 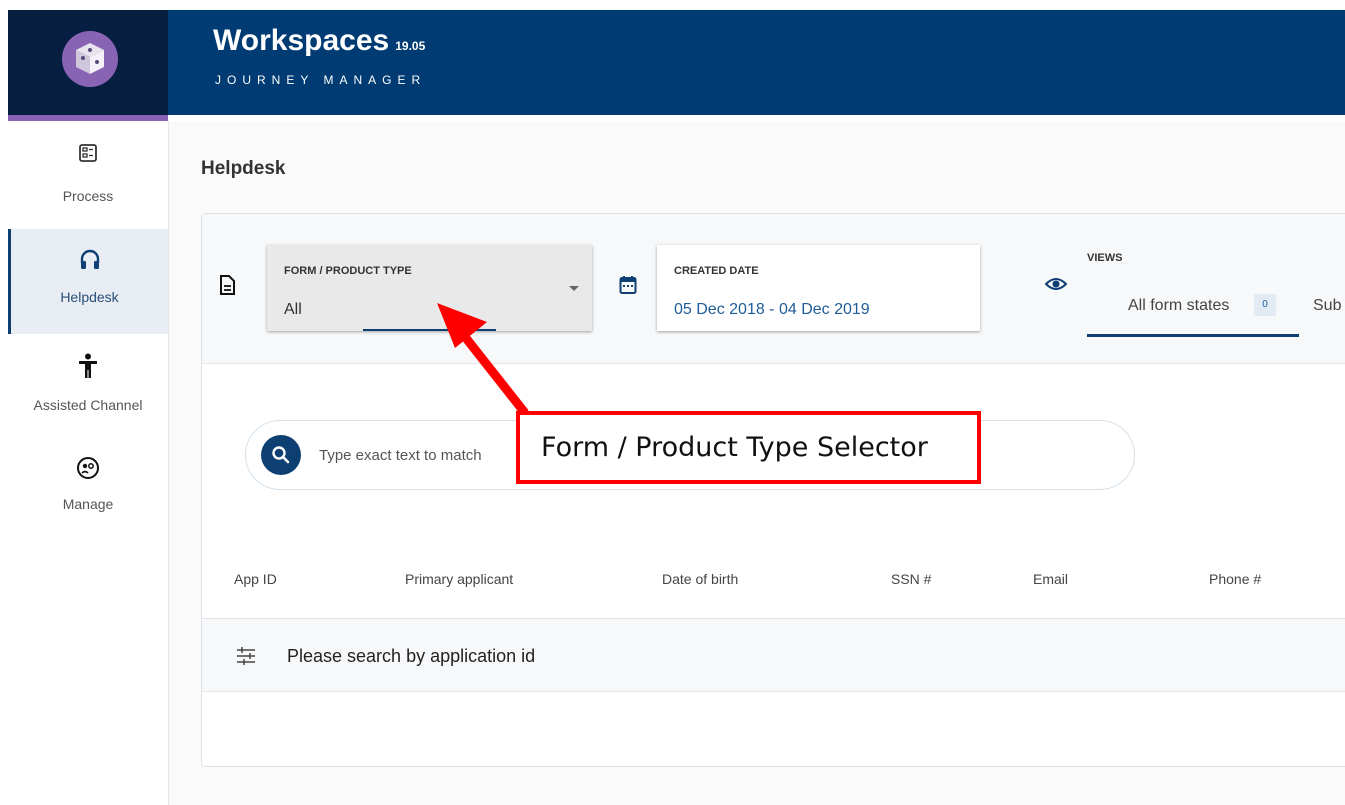 What do you see at coordinates (88, 196) in the screenshot?
I see `sidebar-item-label: Process` at bounding box center [88, 196].